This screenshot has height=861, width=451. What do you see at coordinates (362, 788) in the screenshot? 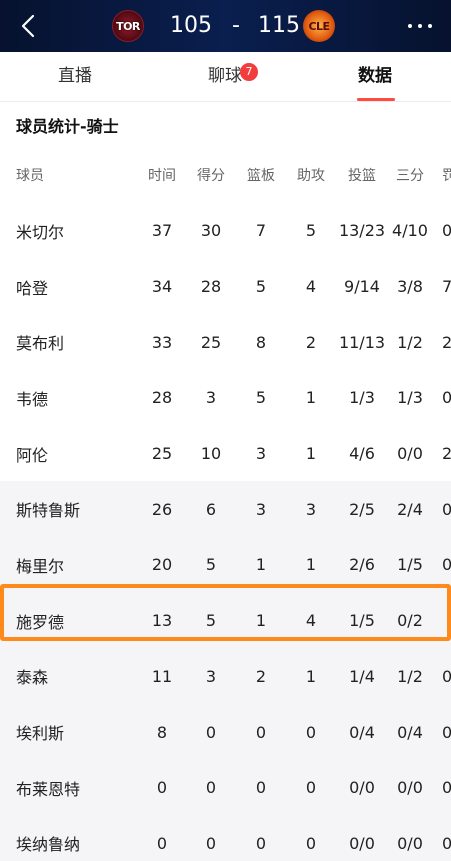
I see `field-goals-cell: 0/0` at bounding box center [362, 788].